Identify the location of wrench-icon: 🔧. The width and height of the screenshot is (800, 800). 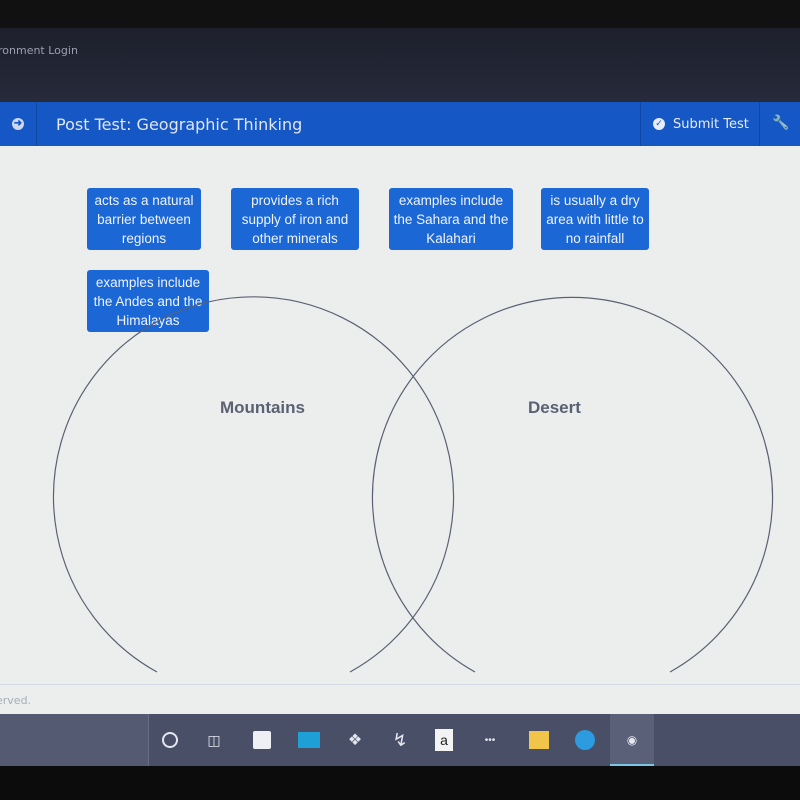
(780, 122).